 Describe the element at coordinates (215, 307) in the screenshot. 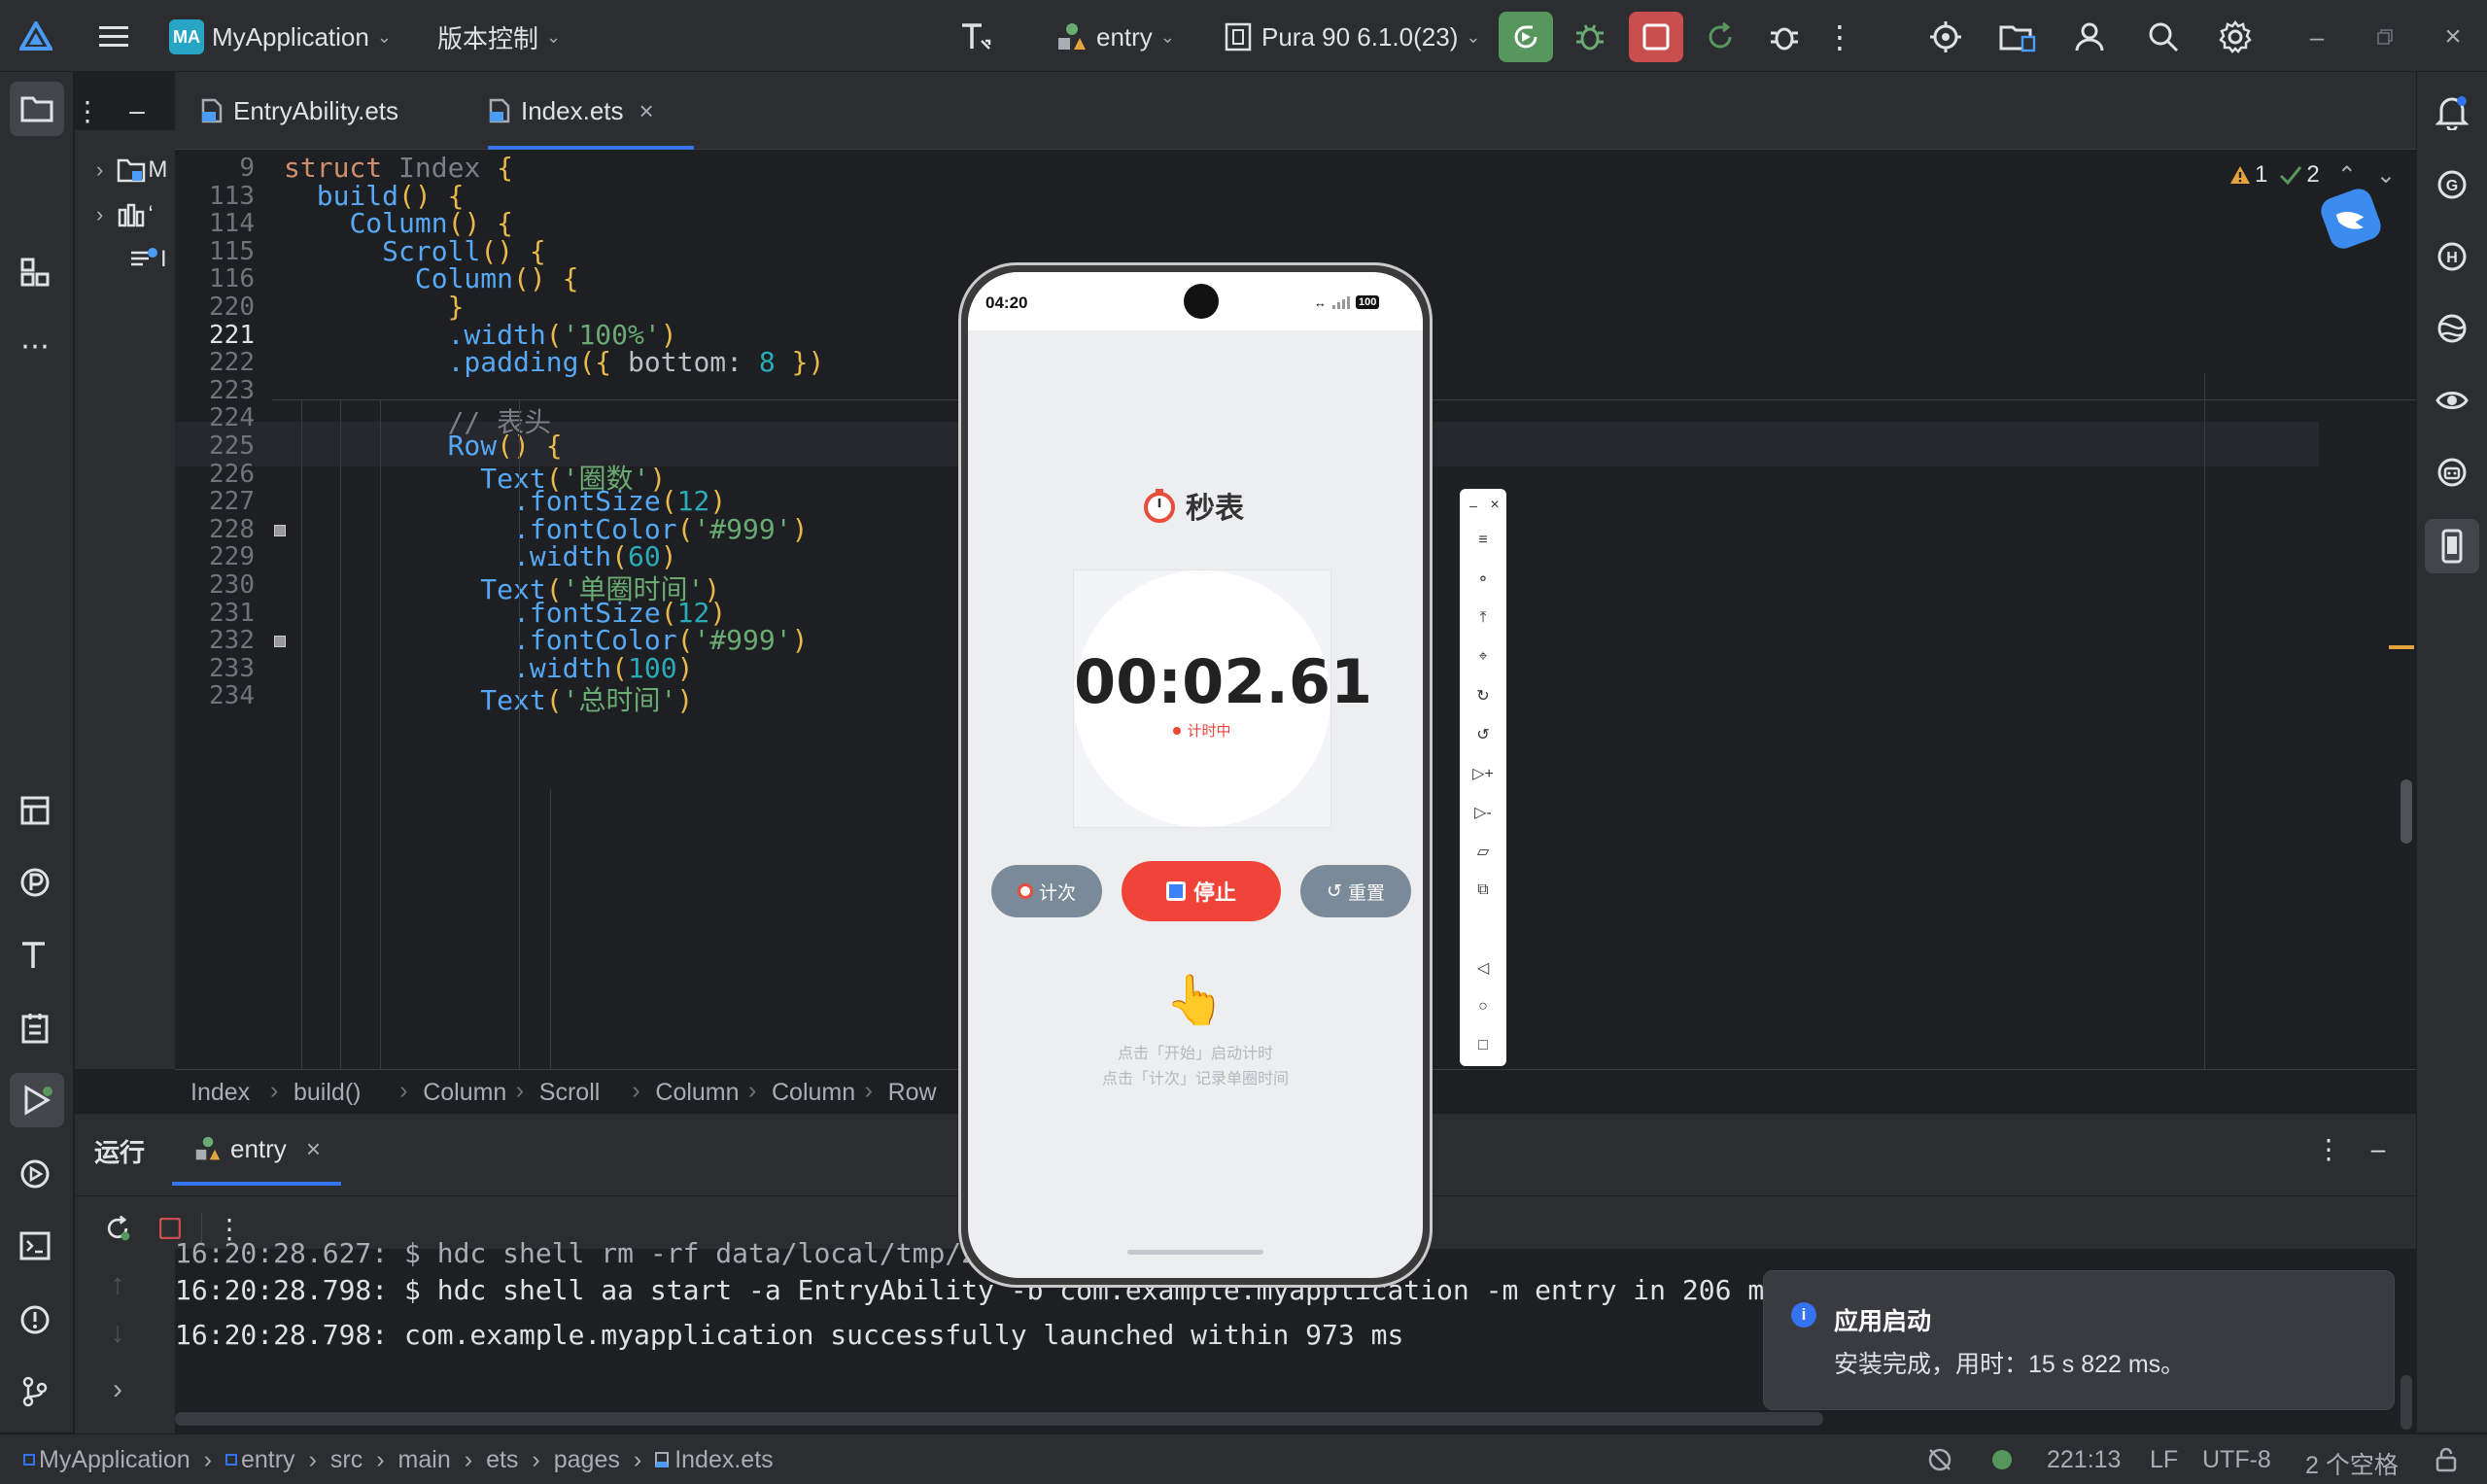

I see `line-number: 220` at that location.